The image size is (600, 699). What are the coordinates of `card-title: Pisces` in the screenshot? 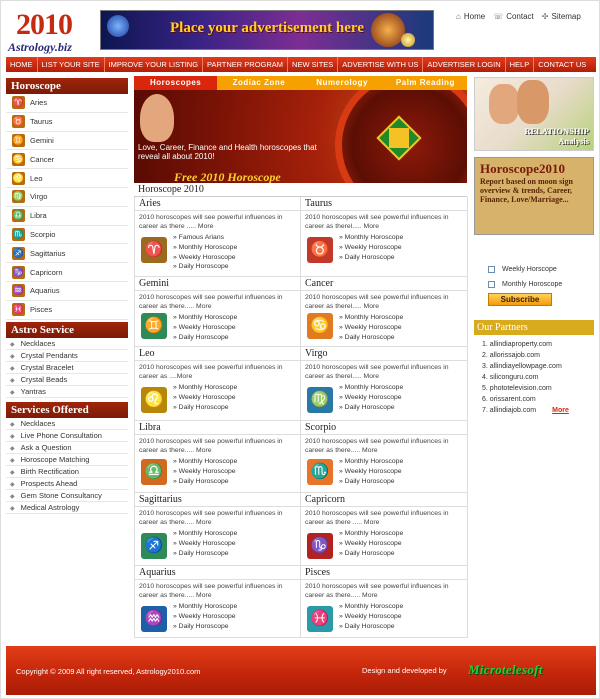 It's located at (384, 573).